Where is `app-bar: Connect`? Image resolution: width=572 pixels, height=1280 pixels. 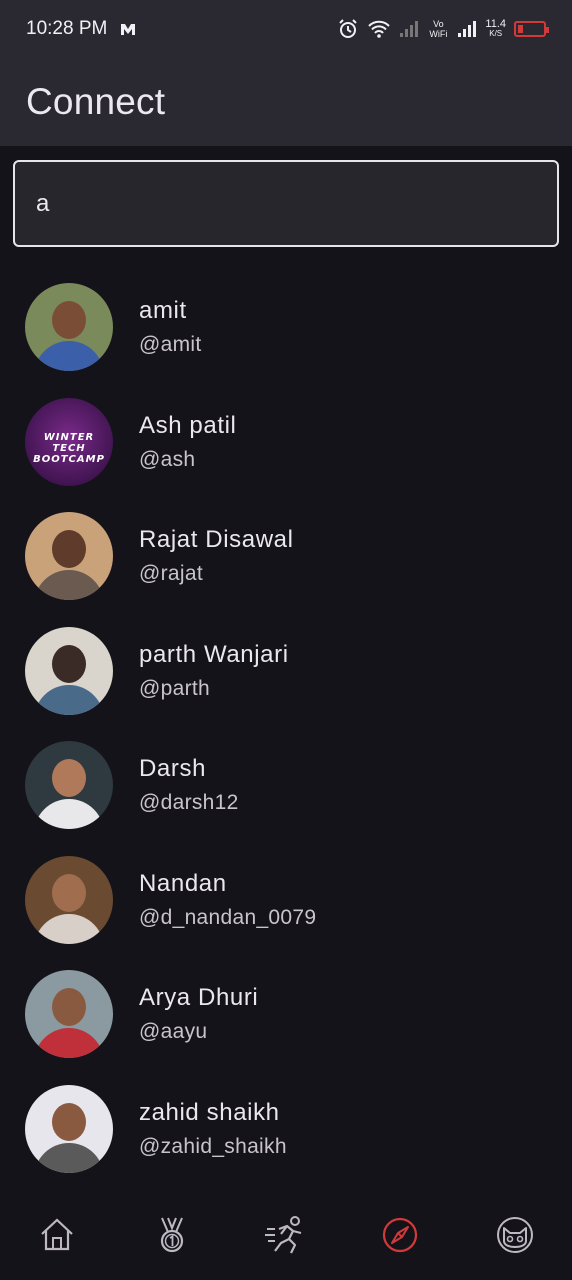
app-bar: Connect is located at coordinates (286, 102).